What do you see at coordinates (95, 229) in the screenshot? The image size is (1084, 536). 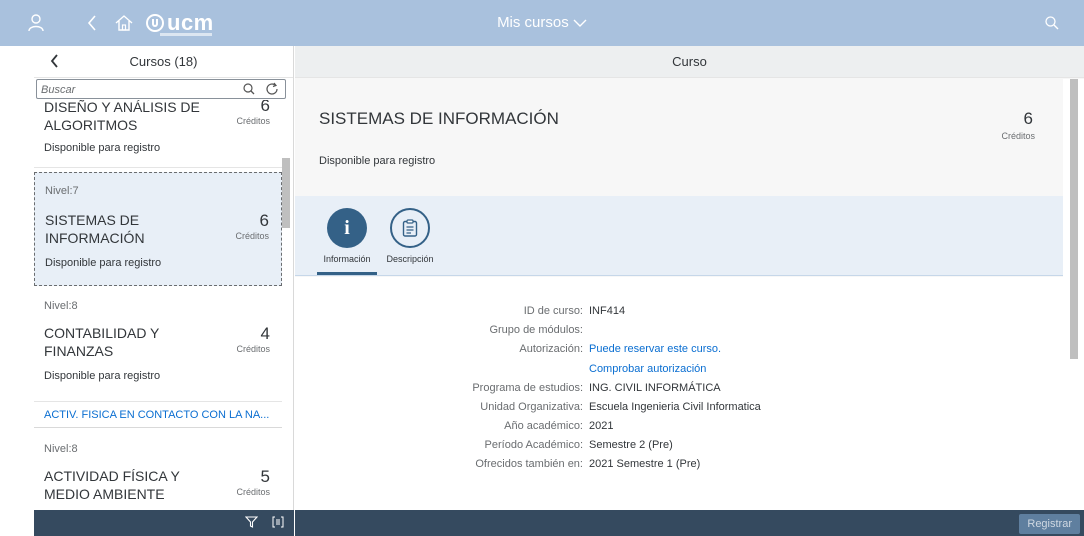 I see `course-title: SISTEMAS DE INFORMACIÓN` at bounding box center [95, 229].